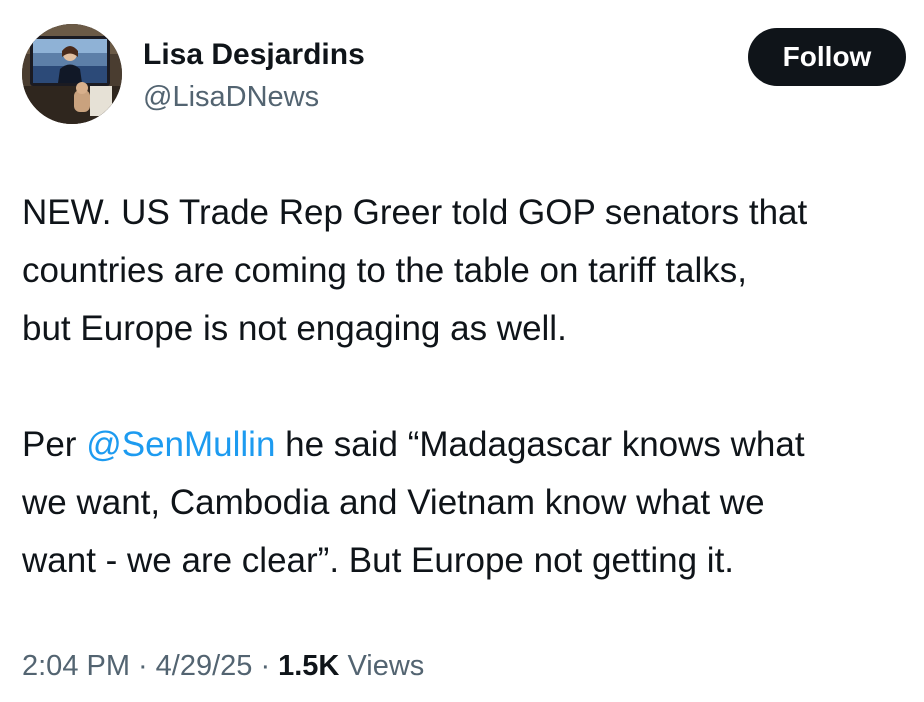 Image resolution: width=924 pixels, height=702 pixels. I want to click on avatar, so click(72, 74).